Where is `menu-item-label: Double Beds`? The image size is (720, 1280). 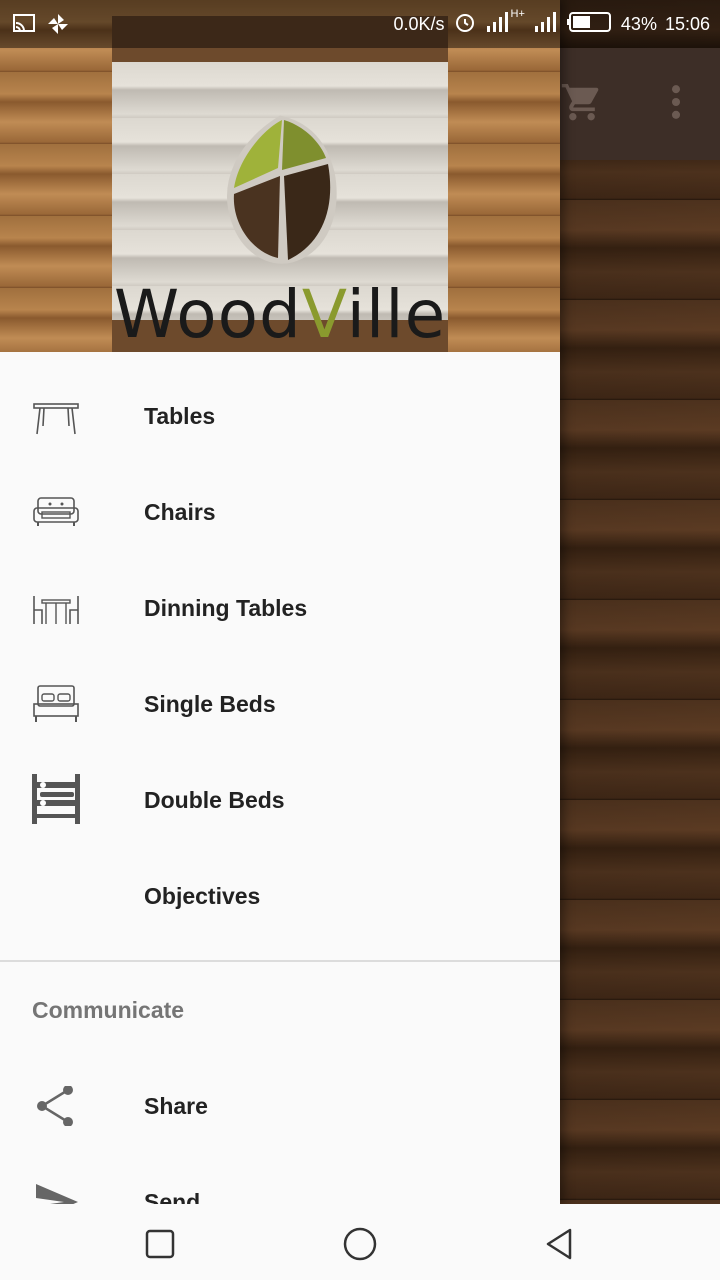
menu-item-label: Double Beds is located at coordinates (214, 800).